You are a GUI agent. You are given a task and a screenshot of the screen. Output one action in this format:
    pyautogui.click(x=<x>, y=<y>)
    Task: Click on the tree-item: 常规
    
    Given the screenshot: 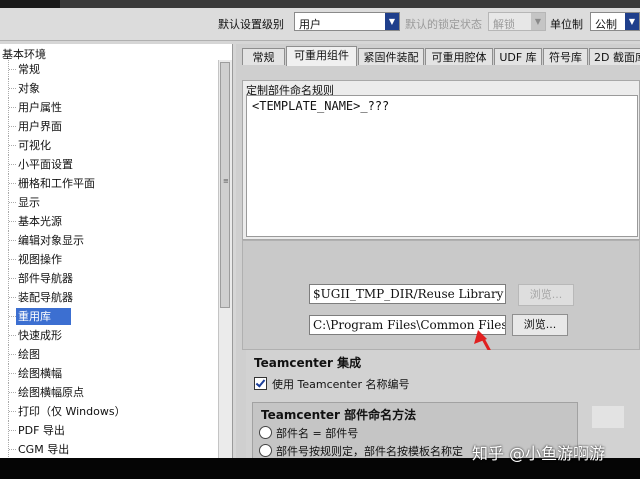 What is the action you would take?
    pyautogui.click(x=109, y=69)
    